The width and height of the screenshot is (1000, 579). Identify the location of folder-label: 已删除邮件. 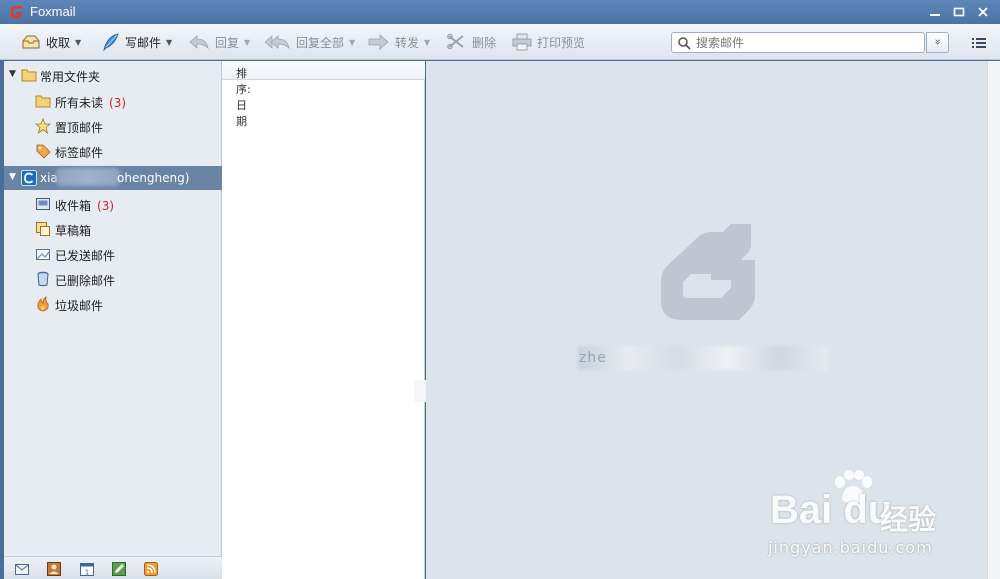
(85, 281).